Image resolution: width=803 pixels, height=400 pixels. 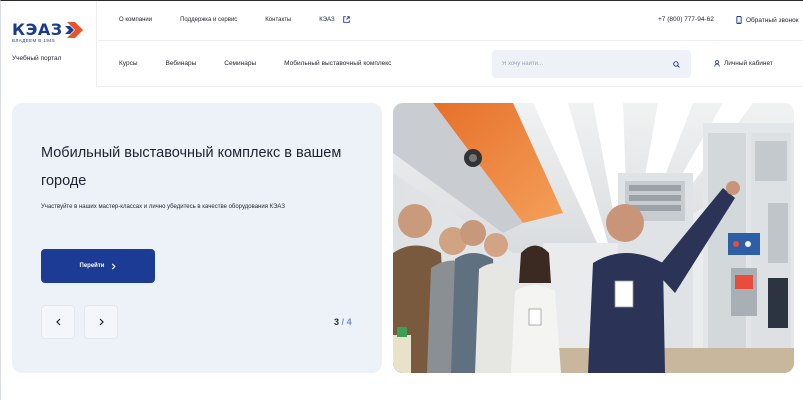 I want to click on top-nav-keaz: КЭАЗ, so click(x=334, y=19).